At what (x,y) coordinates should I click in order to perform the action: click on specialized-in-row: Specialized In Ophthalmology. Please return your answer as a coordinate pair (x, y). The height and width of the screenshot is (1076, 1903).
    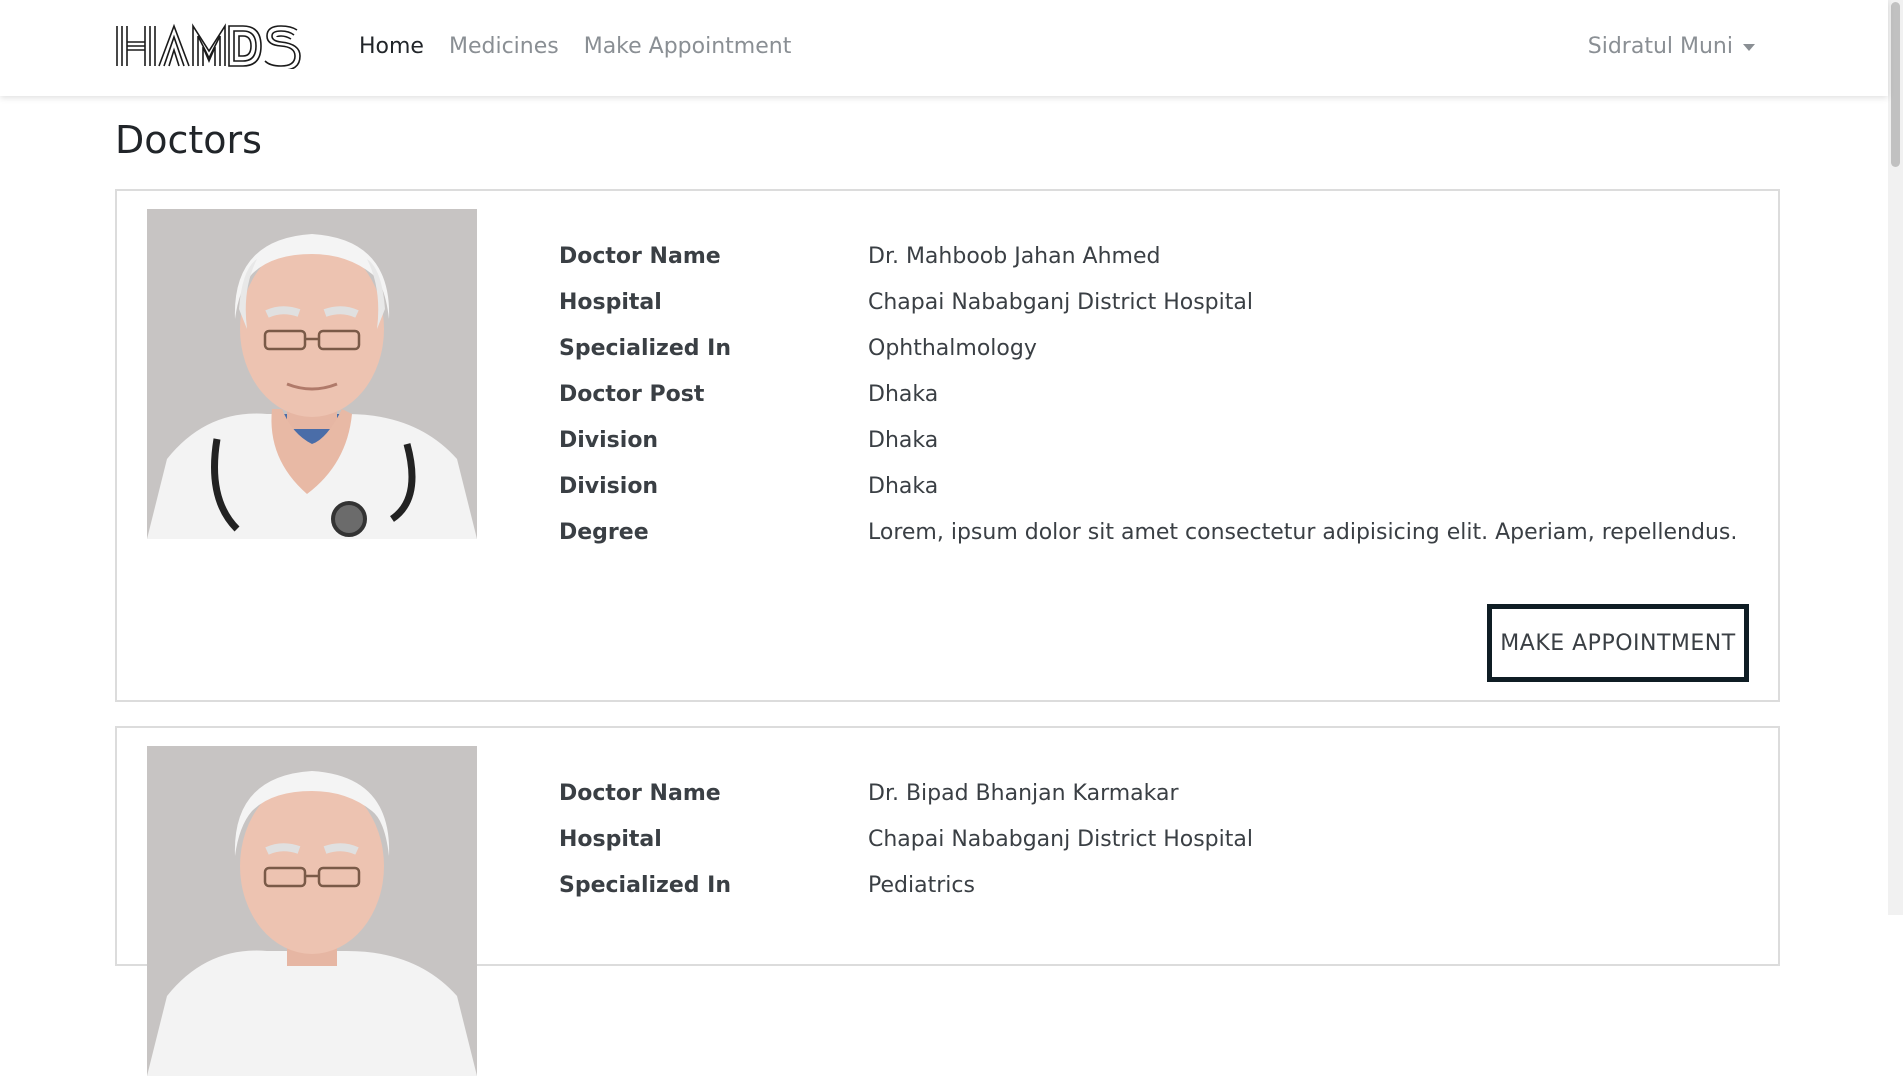
    Looking at the image, I should click on (798, 348).